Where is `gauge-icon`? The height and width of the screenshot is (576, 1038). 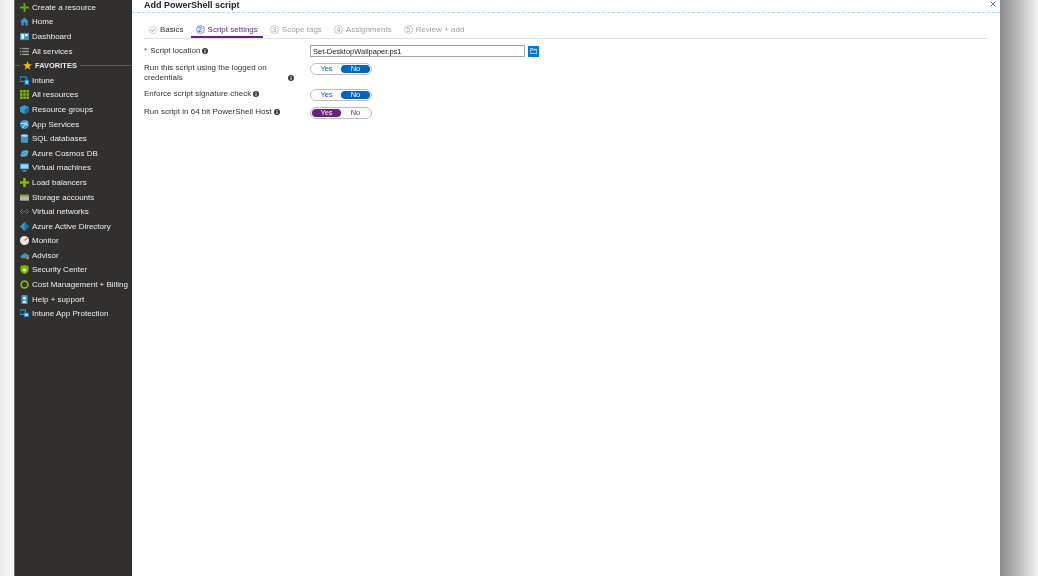 gauge-icon is located at coordinates (24, 241).